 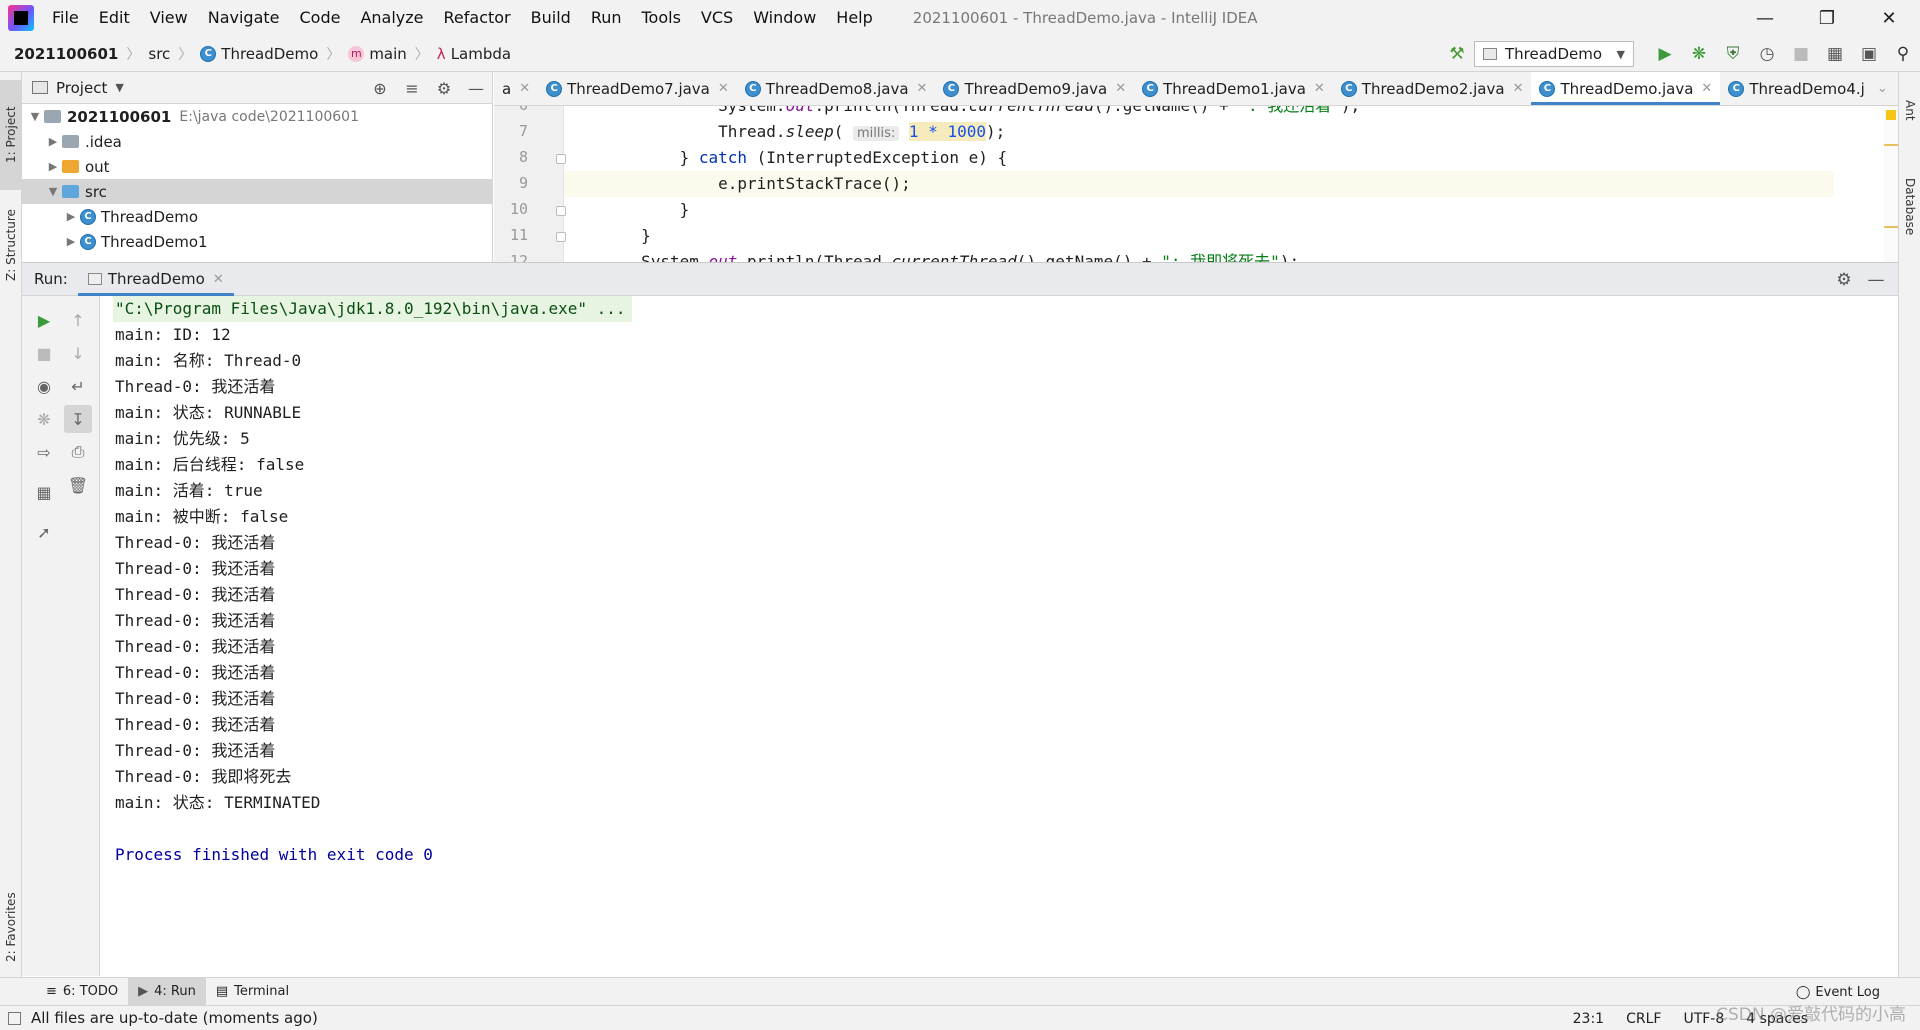 What do you see at coordinates (784, 18) in the screenshot?
I see `menu-window: Window` at bounding box center [784, 18].